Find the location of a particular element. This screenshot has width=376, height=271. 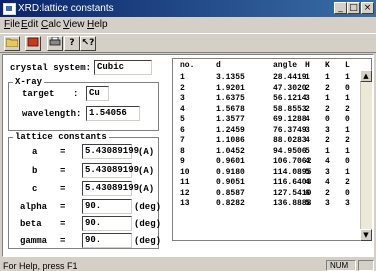

scrollbar is located at coordinates (366, 155).